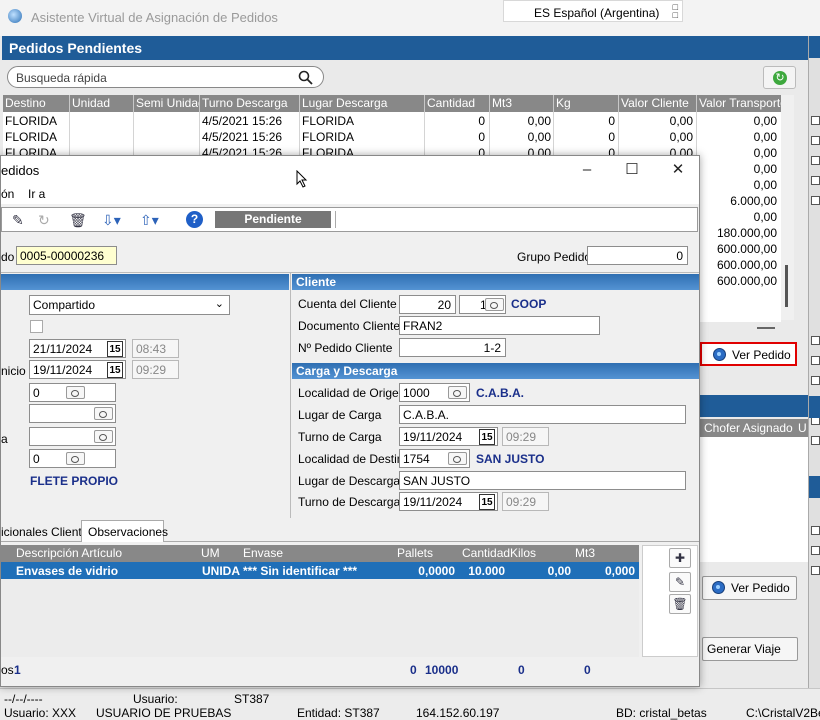 The width and height of the screenshot is (820, 720). Describe the element at coordinates (416, 459) in the screenshot. I see `localidad-destino-code: 1754` at that location.